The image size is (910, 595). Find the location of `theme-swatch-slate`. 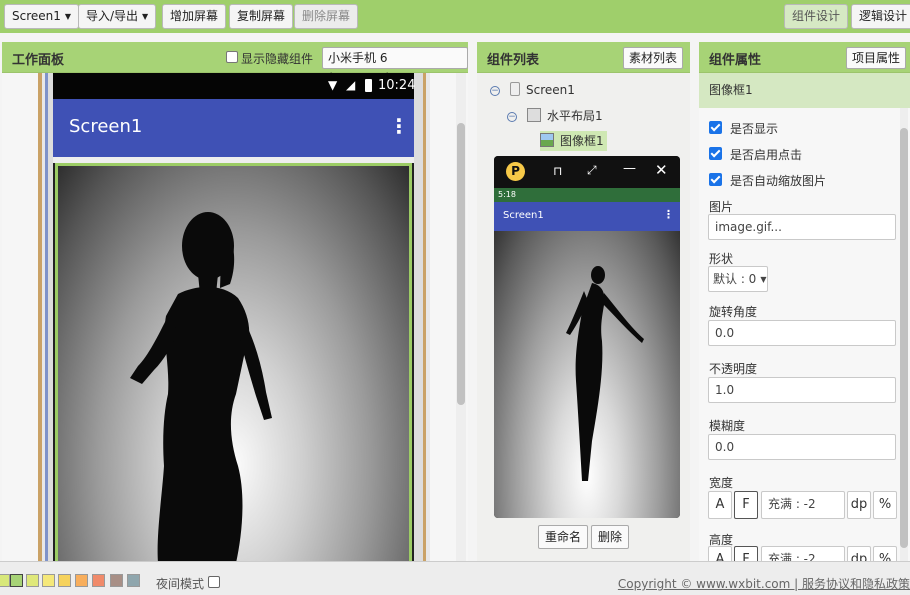

theme-swatch-slate is located at coordinates (133, 580).